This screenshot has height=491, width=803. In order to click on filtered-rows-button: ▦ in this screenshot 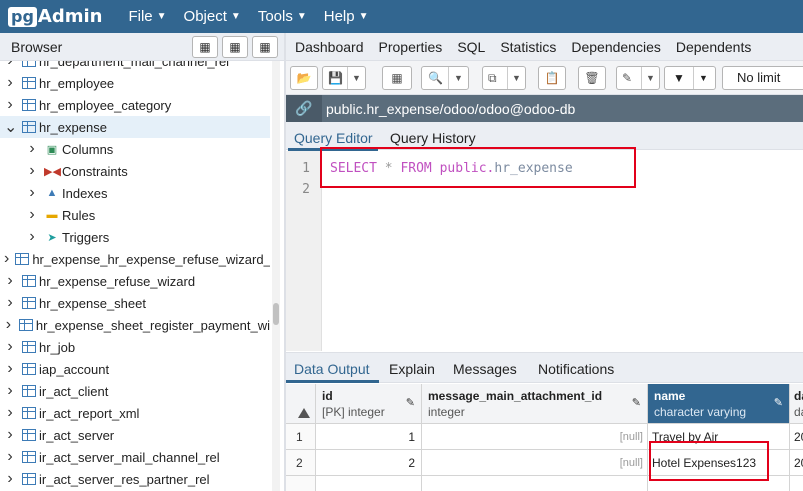, I will do `click(265, 47)`.